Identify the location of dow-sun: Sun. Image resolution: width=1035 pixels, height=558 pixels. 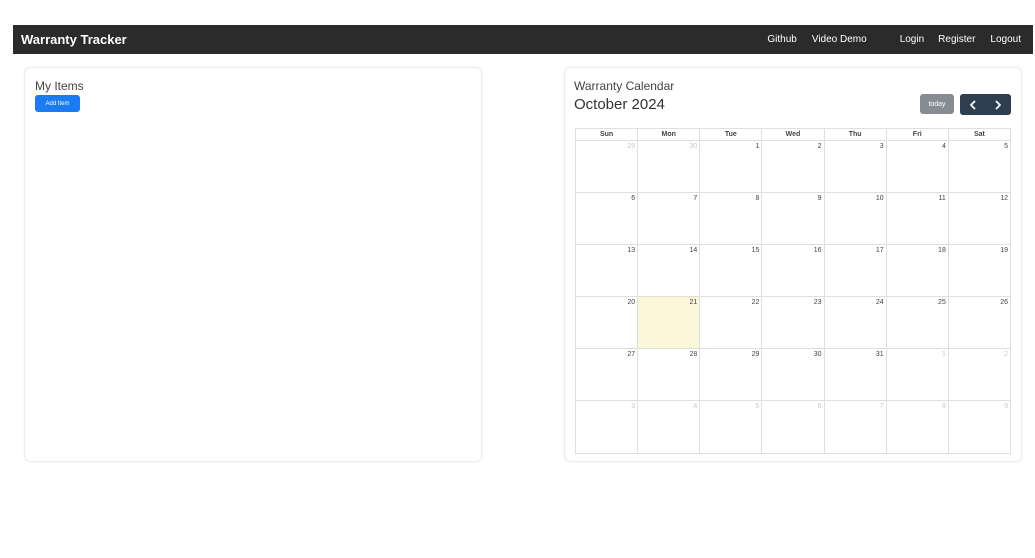
(606, 134).